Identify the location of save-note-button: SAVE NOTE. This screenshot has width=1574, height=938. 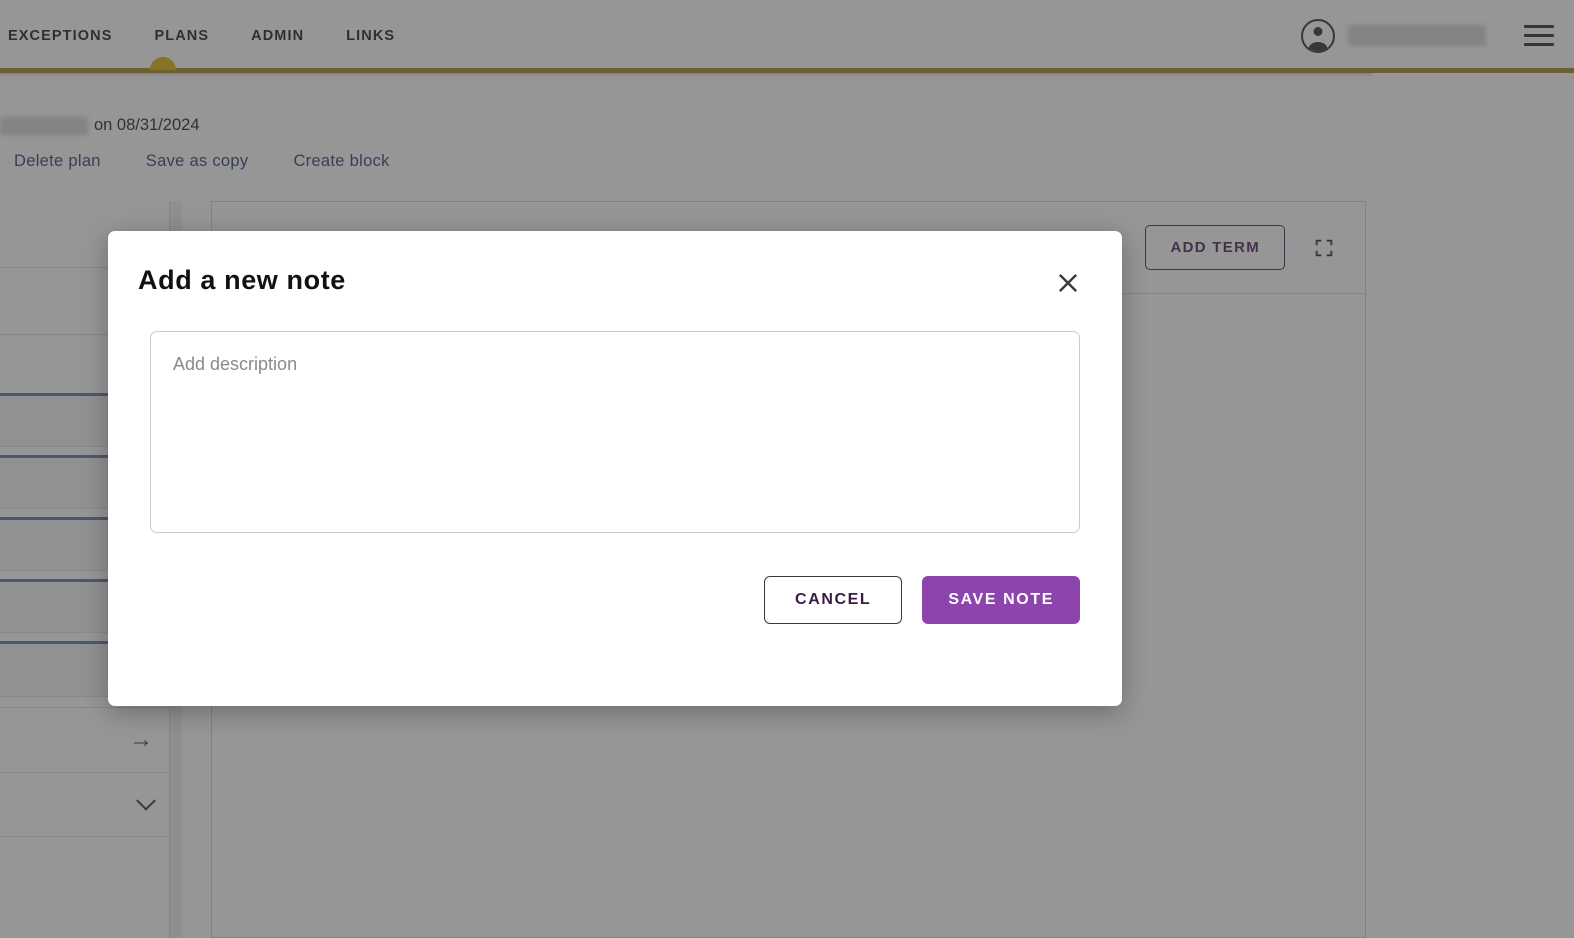
(1001, 600).